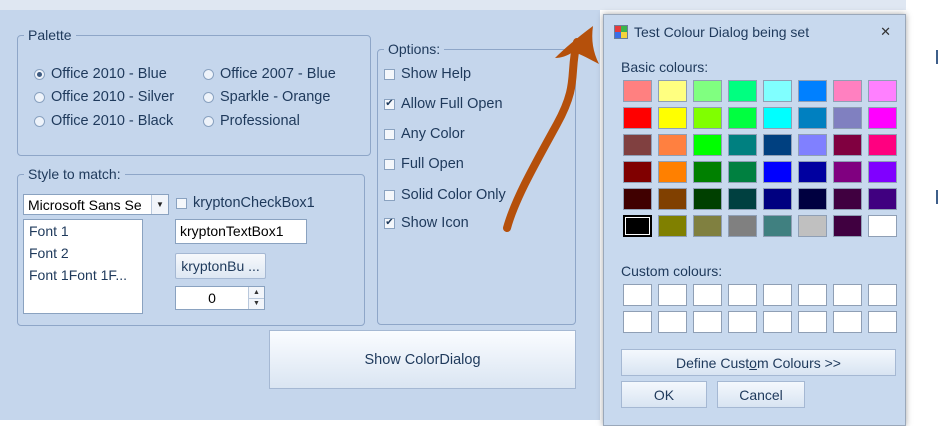 This screenshot has height=426, width=938. I want to click on radio-office2010-blue: Office 2010 - Blue, so click(100, 74).